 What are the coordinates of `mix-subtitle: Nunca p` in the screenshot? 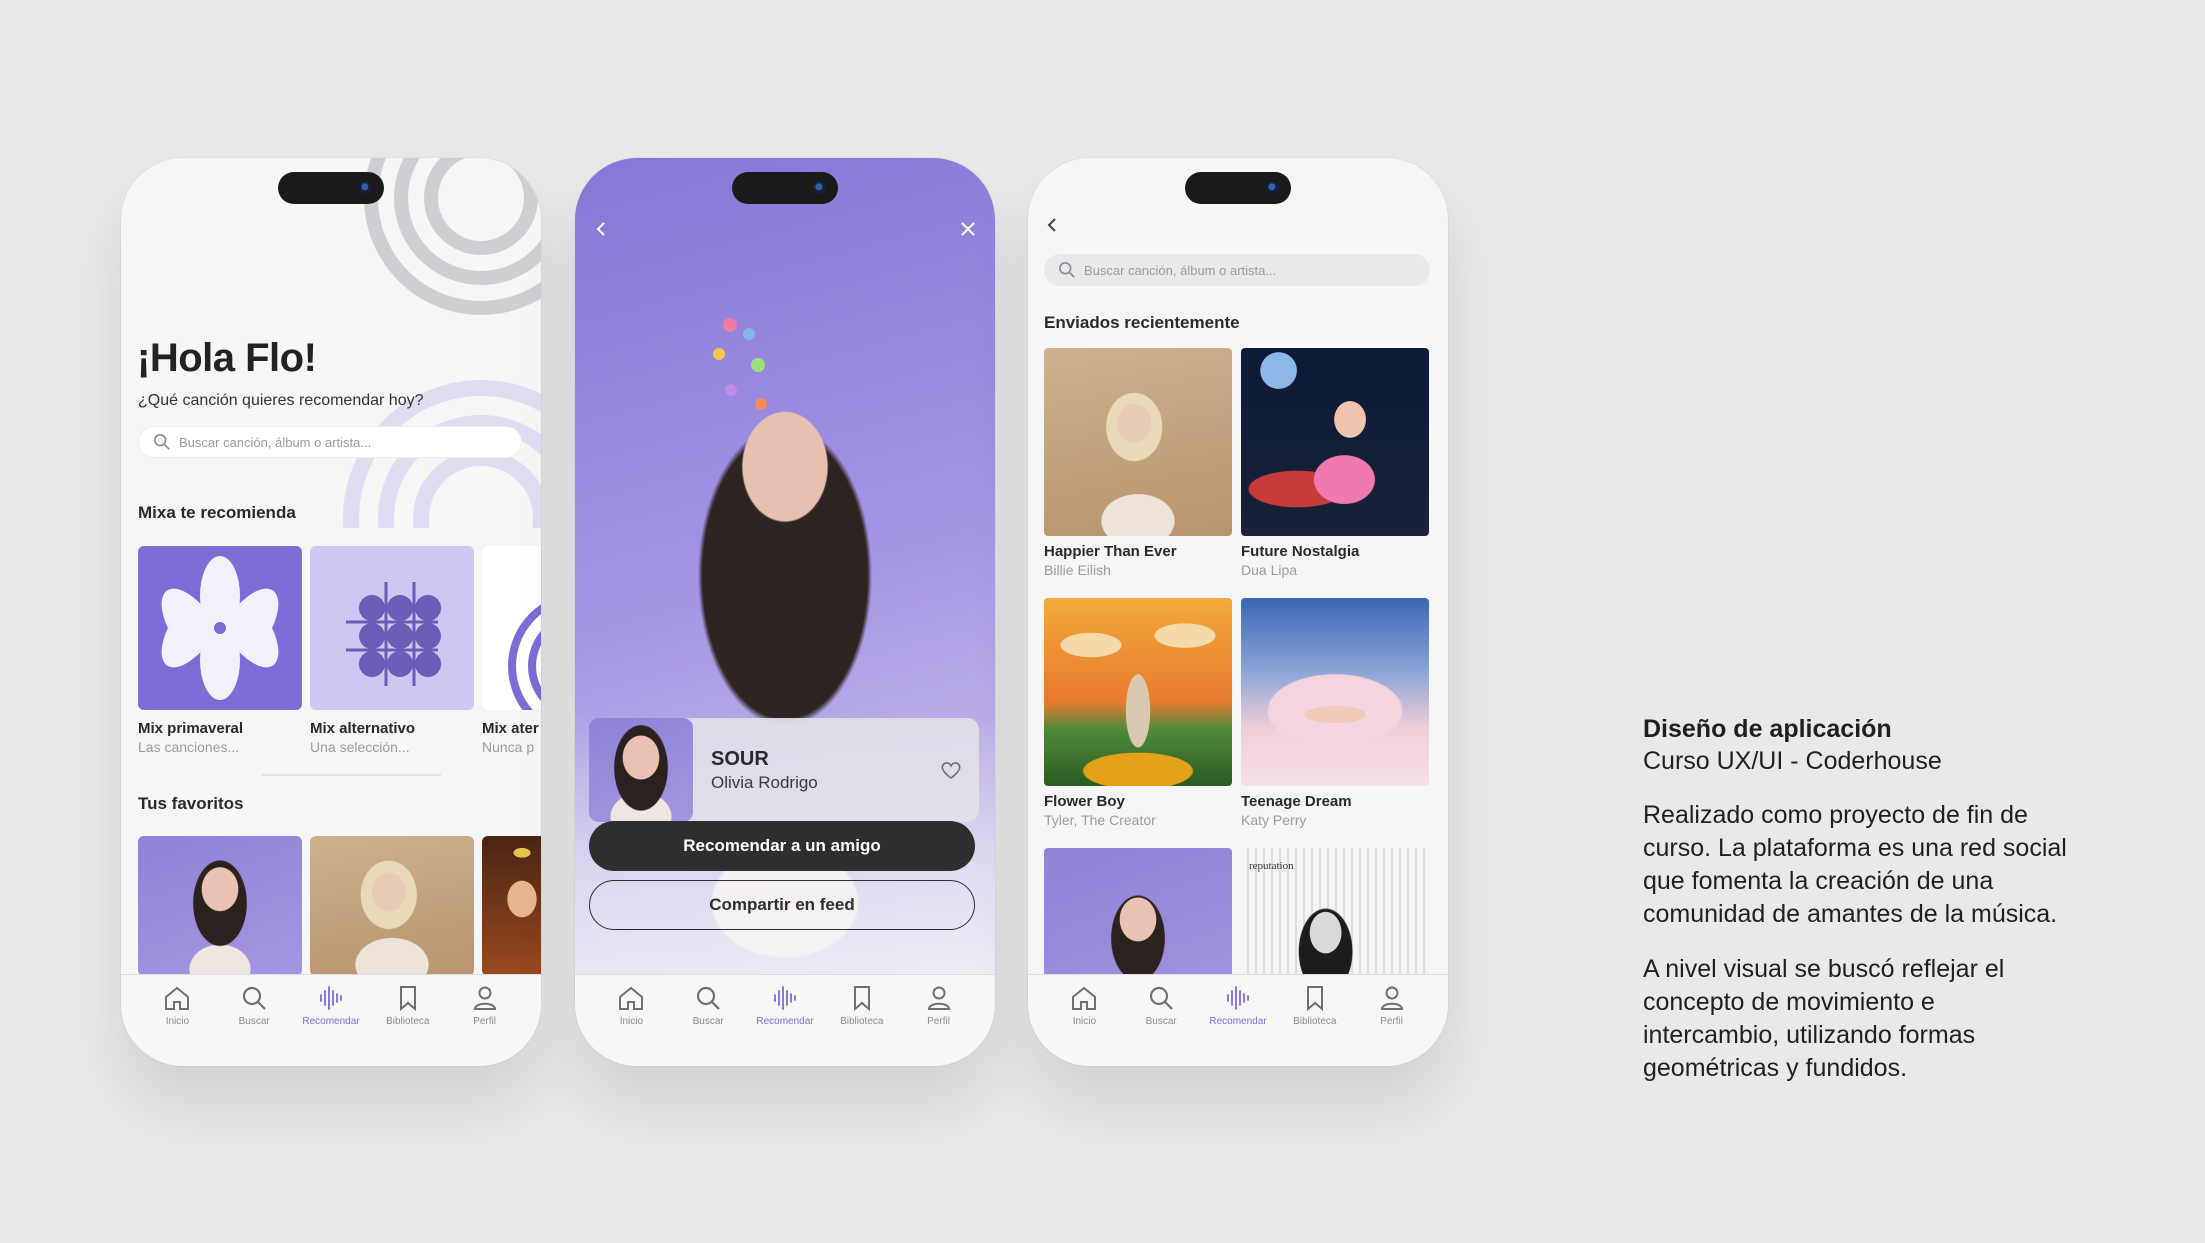 It's located at (508, 747).